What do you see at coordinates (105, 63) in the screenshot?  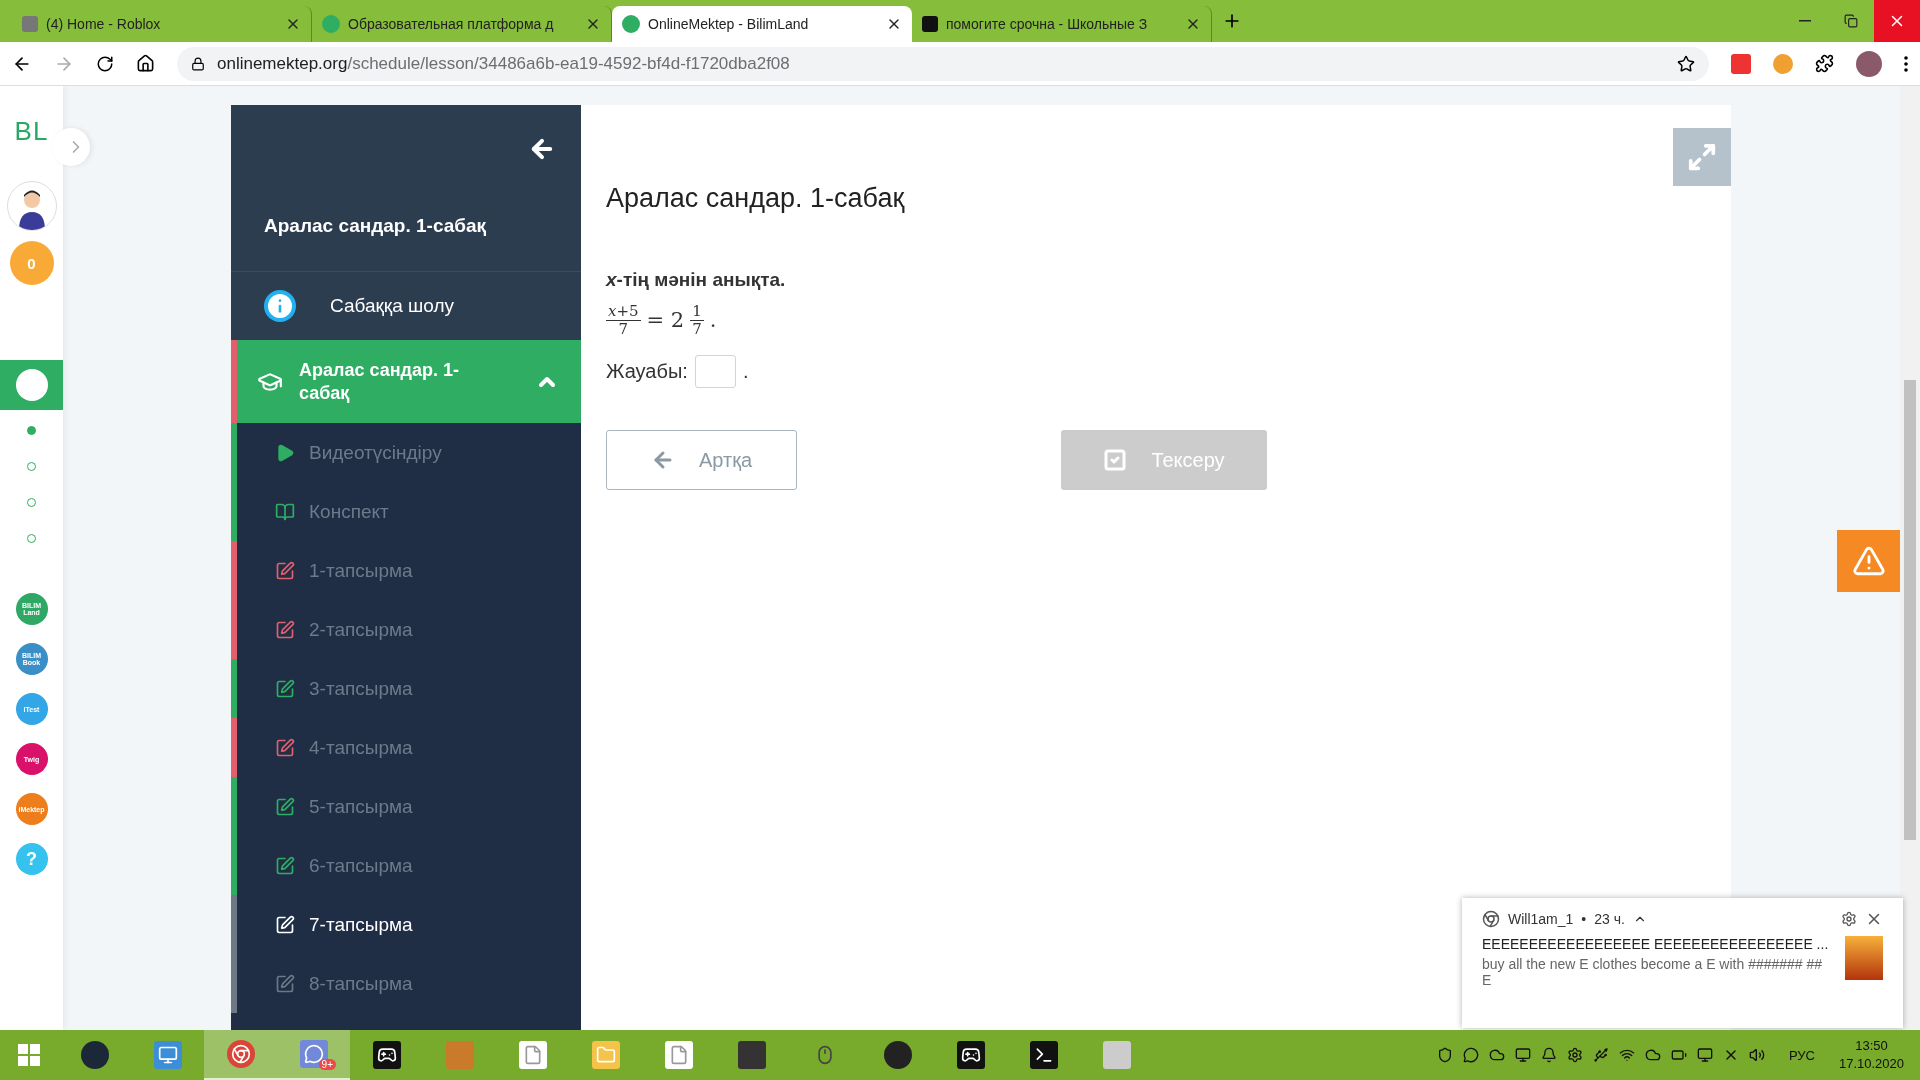 I see `reload-icon` at bounding box center [105, 63].